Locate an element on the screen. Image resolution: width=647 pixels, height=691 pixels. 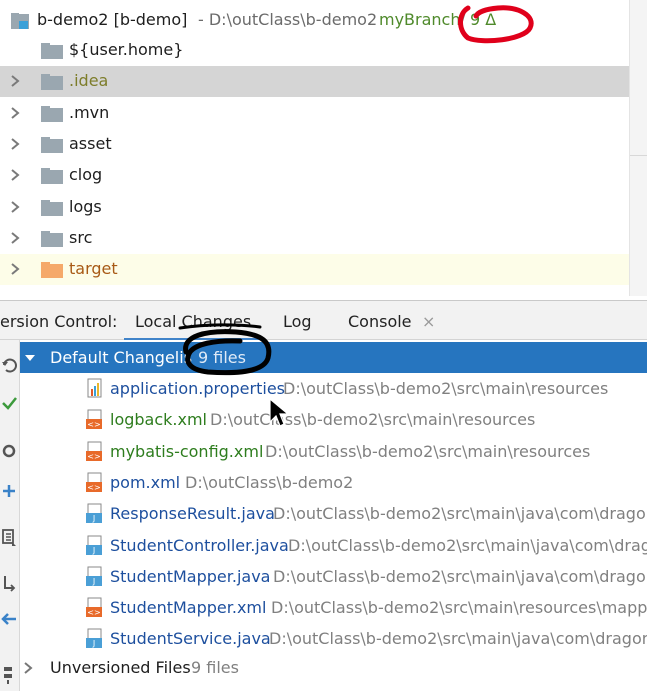
tree-item-label: target is located at coordinates (93, 269).